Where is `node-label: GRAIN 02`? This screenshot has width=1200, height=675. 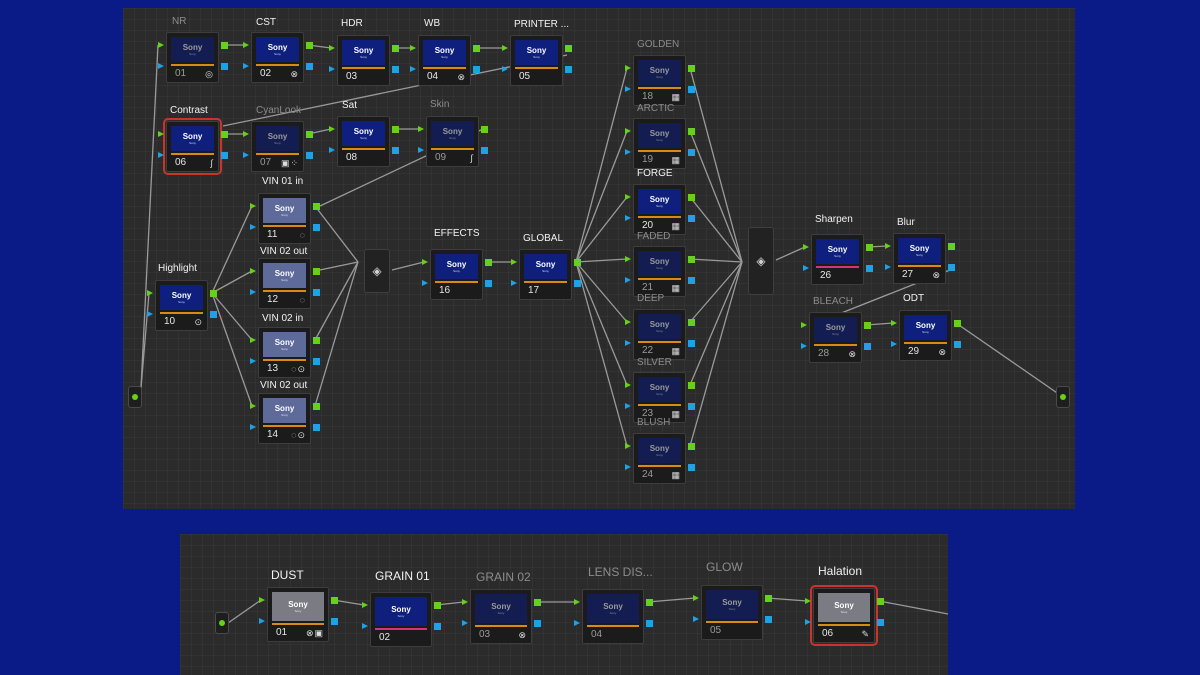
node-label: GRAIN 02 is located at coordinates (503, 577).